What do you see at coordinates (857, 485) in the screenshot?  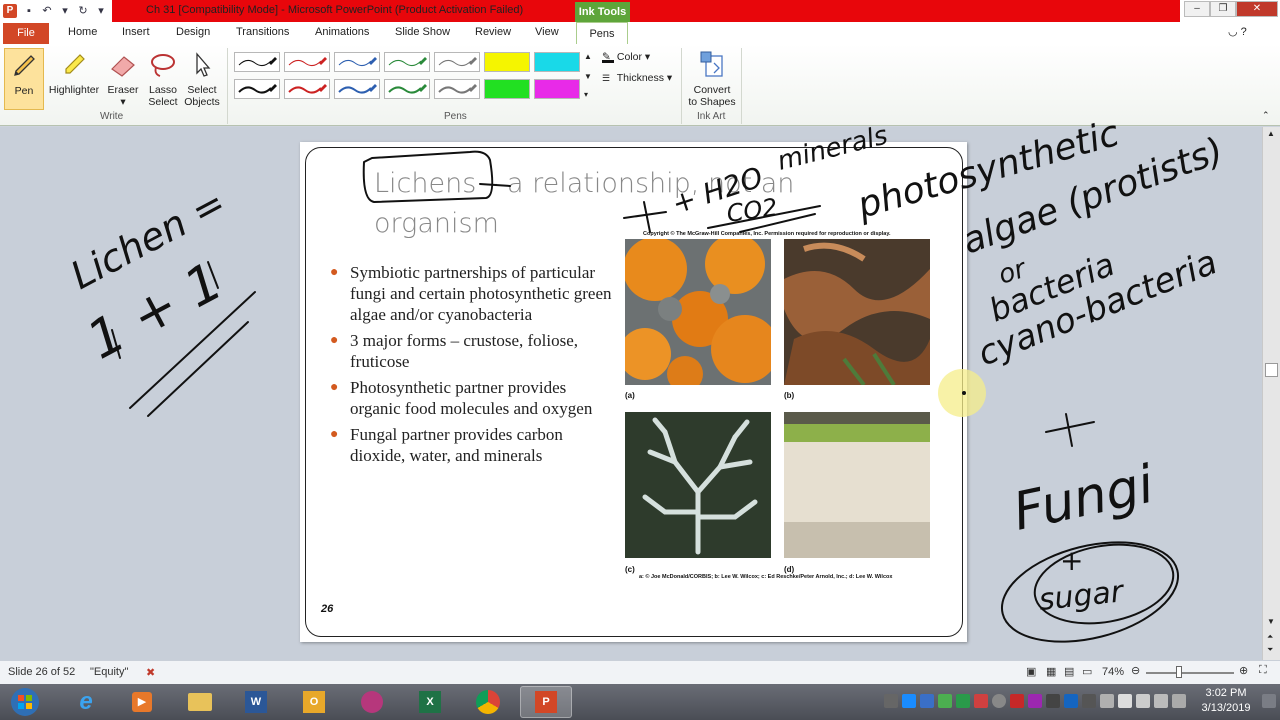 I see `photo-lichen-cross-section` at bounding box center [857, 485].